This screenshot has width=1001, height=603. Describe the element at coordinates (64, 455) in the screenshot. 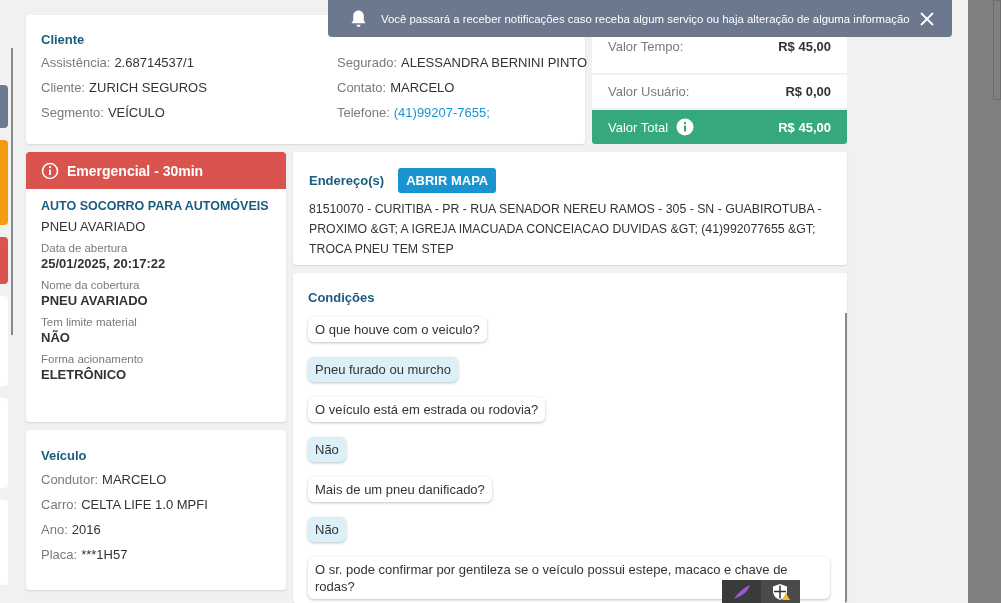

I see `card-title: Veículo` at that location.